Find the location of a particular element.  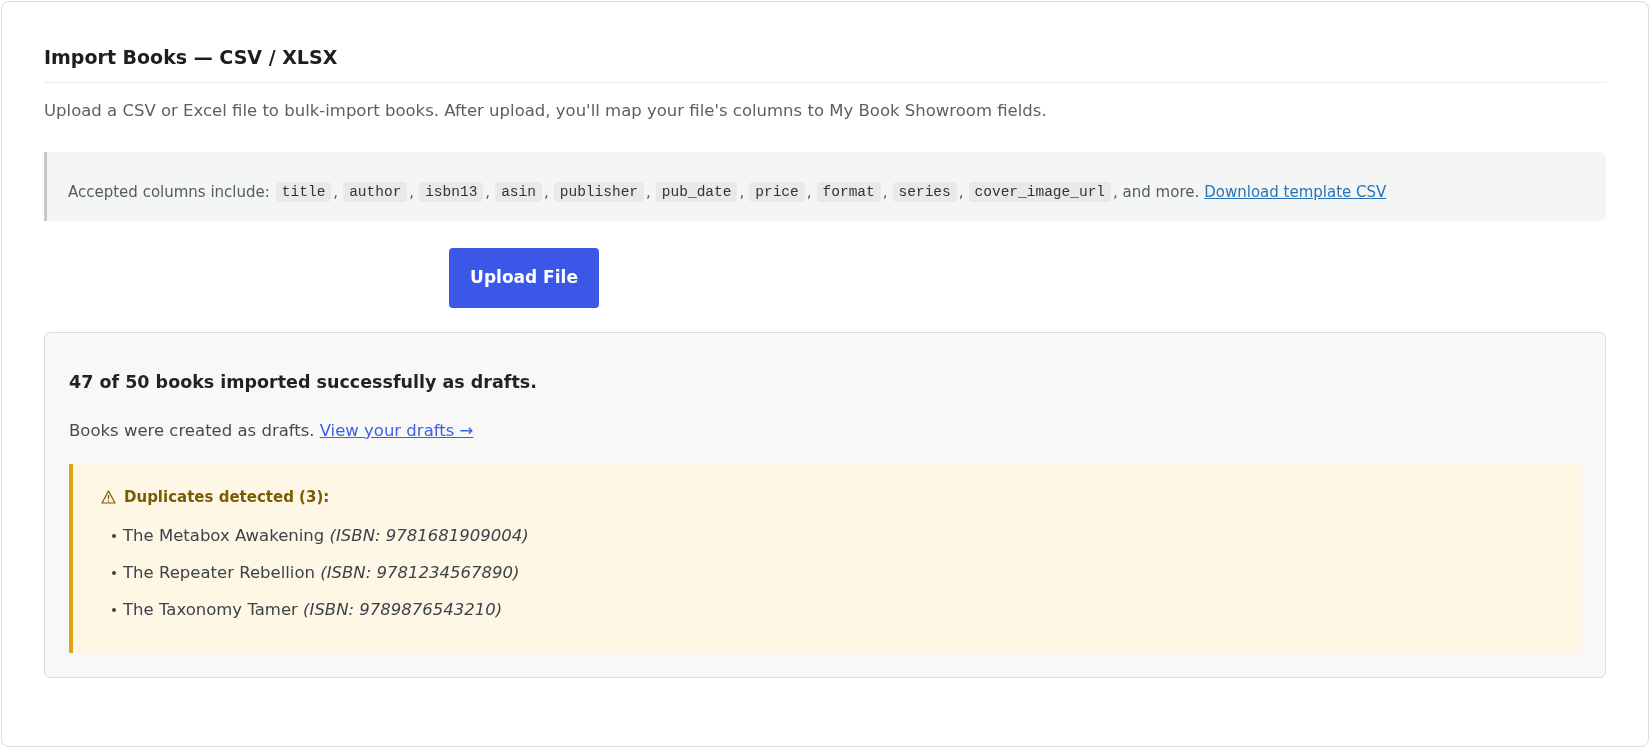

download-template-link: Download template CSV is located at coordinates (1295, 192).